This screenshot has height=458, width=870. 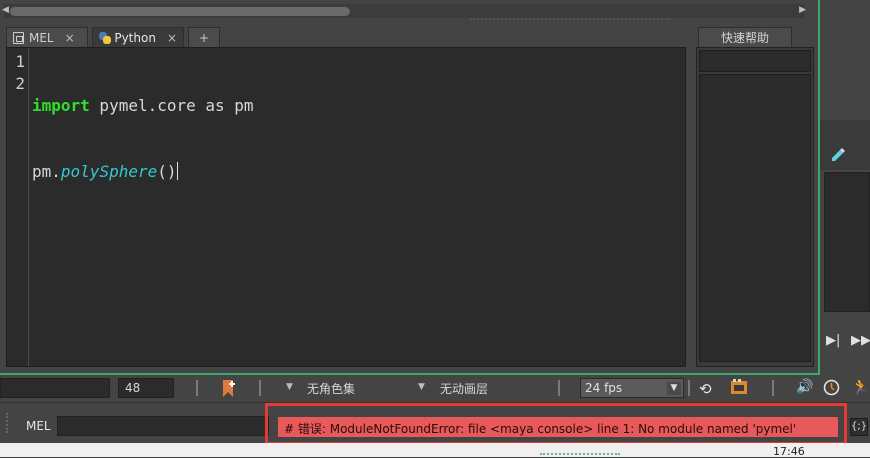 I want to click on command-input, so click(x=163, y=426).